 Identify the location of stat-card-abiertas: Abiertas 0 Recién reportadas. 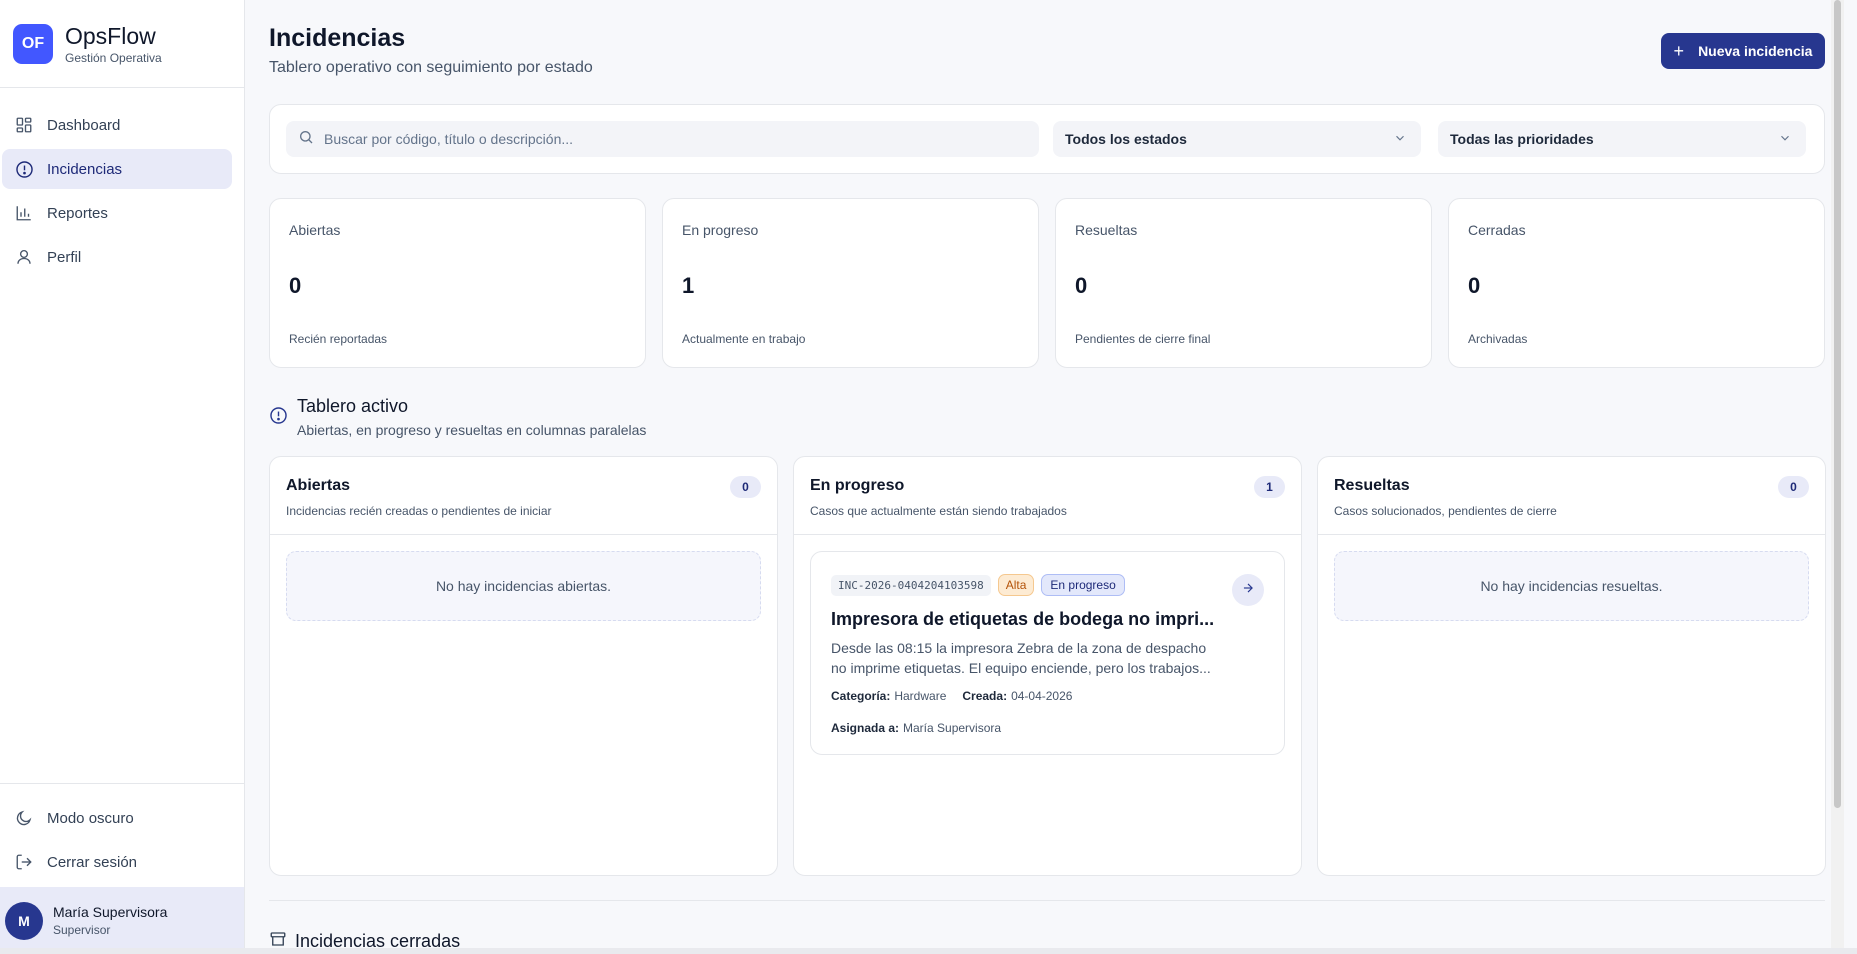
(457, 283).